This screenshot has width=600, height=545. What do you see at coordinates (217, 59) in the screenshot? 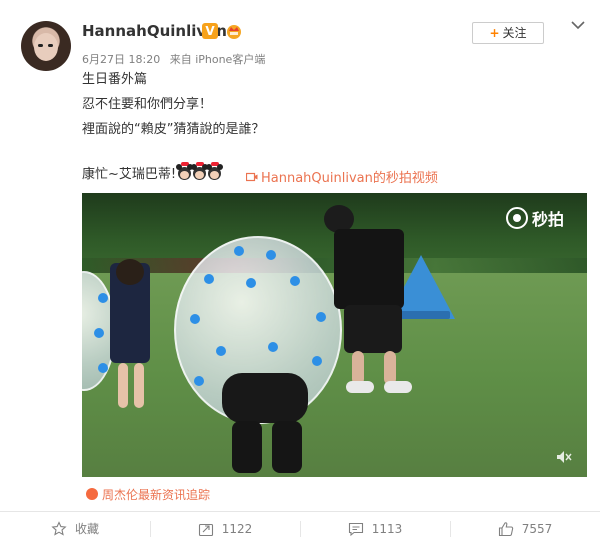
I see `post-source: 来自 iPhone客户端` at bounding box center [217, 59].